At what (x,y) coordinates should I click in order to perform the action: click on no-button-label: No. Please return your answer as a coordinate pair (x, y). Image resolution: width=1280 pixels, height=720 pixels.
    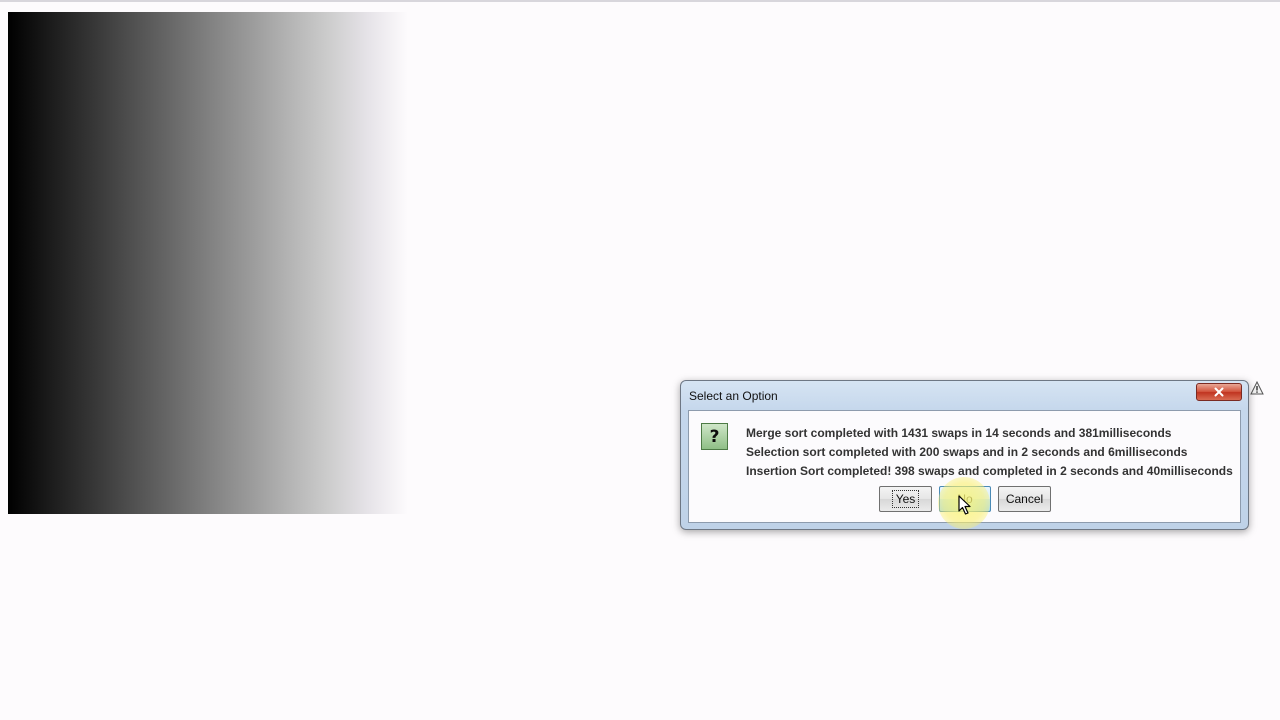
    Looking at the image, I should click on (965, 499).